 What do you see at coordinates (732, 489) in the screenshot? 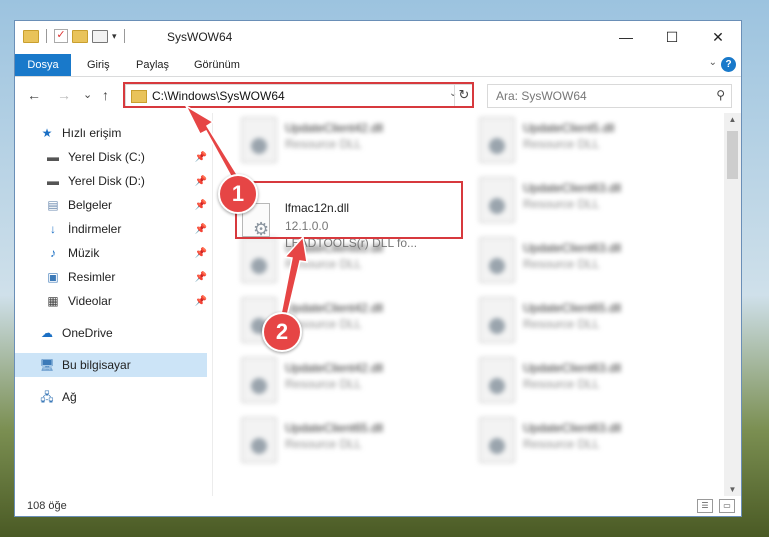
I see `scroll-down-icon: ▼` at bounding box center [732, 489].